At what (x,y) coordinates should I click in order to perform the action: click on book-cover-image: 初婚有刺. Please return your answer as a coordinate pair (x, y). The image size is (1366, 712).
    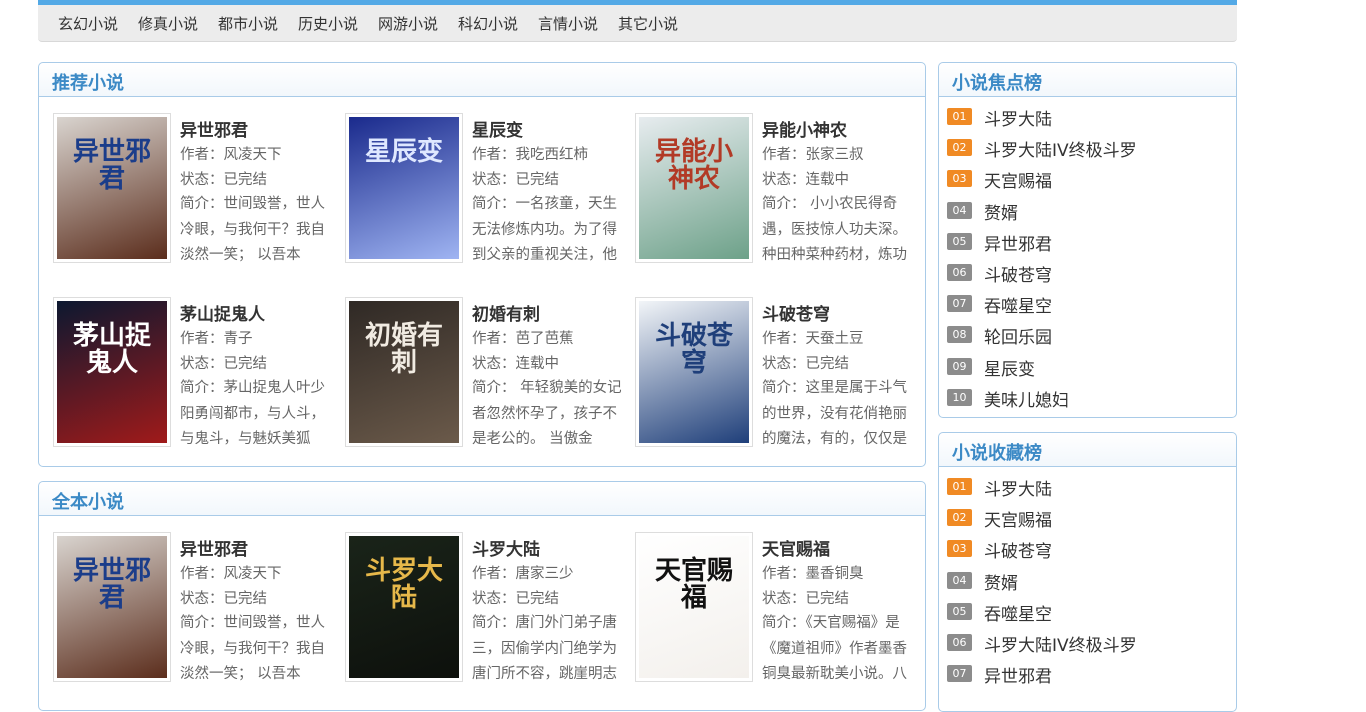
    Looking at the image, I should click on (404, 372).